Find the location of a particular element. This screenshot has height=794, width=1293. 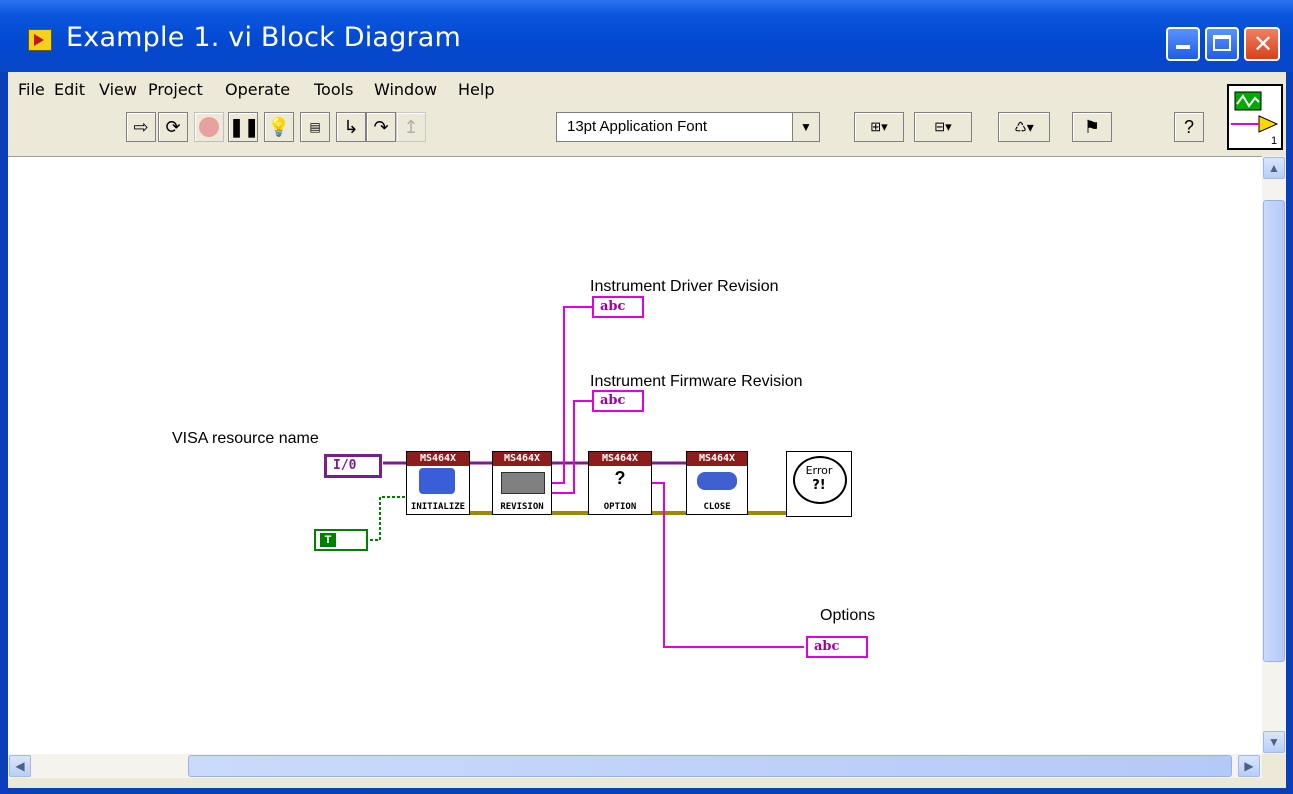

driver-rev-indicator: abc is located at coordinates (618, 307).